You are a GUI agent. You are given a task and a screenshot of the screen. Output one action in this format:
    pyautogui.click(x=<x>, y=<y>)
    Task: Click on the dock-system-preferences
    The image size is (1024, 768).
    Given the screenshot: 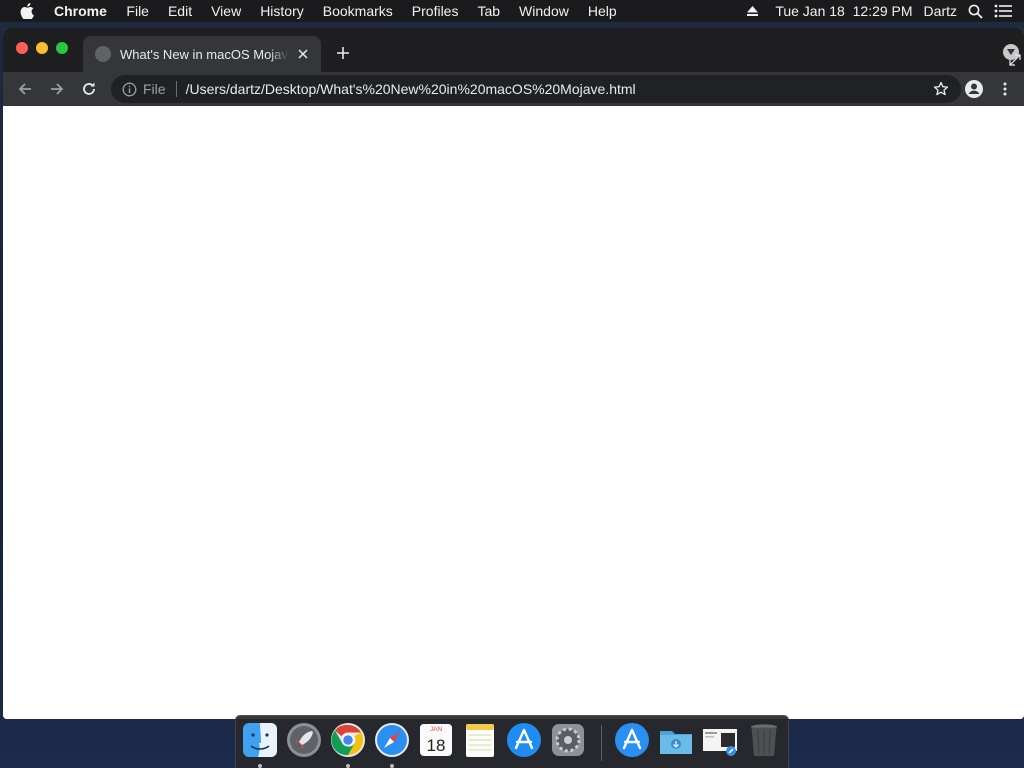 What is the action you would take?
    pyautogui.click(x=568, y=741)
    